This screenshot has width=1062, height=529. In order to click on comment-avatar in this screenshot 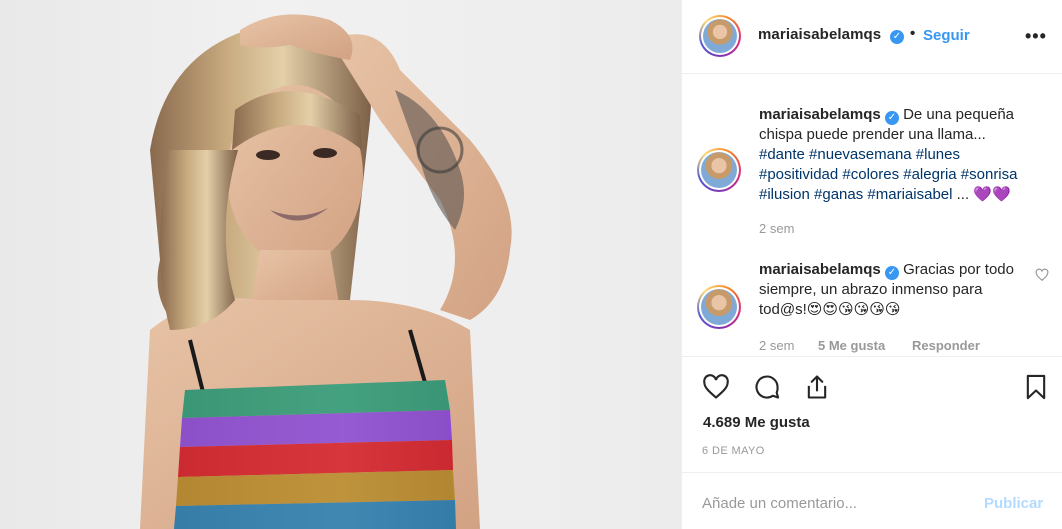, I will do `click(719, 307)`.